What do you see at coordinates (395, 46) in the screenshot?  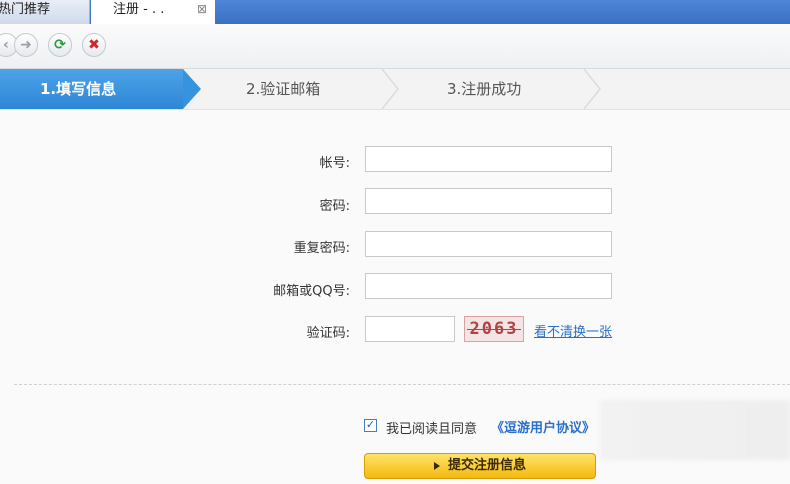 I see `browser-toolbar: ‹ ➜ ⟳ ✖` at bounding box center [395, 46].